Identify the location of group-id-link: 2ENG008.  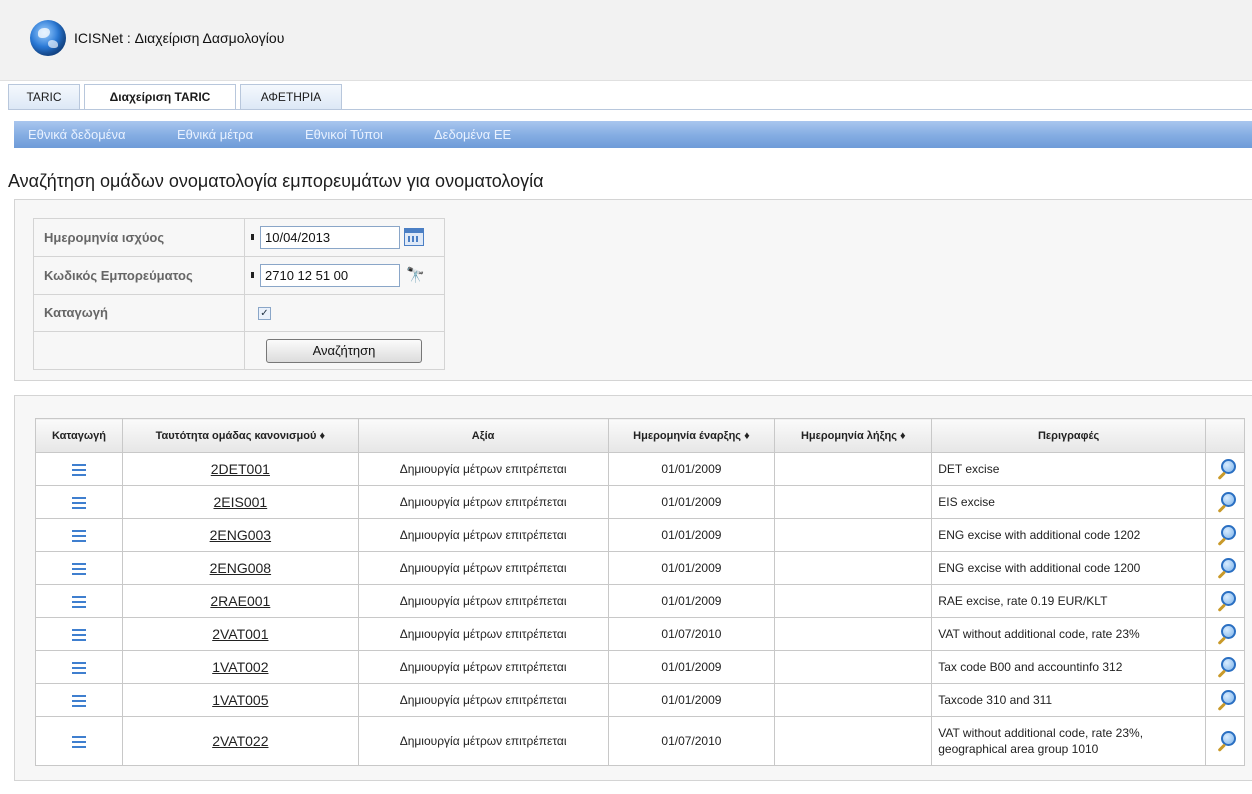
(240, 568).